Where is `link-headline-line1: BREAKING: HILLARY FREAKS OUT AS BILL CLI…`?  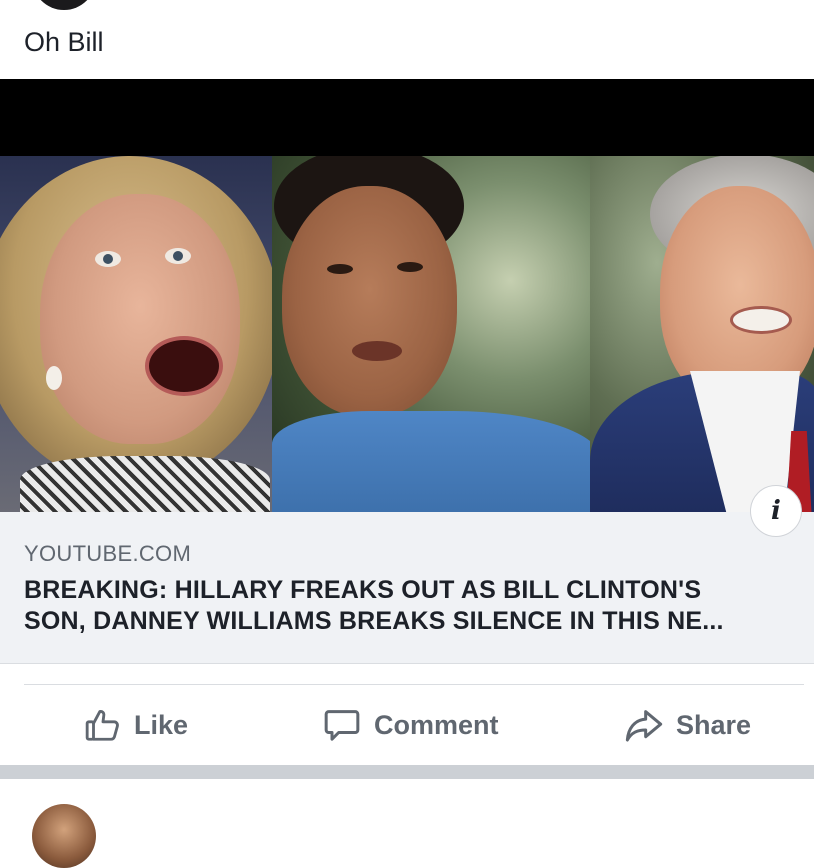
link-headline-line1: BREAKING: HILLARY FREAKS OUT AS BILL CLI… is located at coordinates (363, 590).